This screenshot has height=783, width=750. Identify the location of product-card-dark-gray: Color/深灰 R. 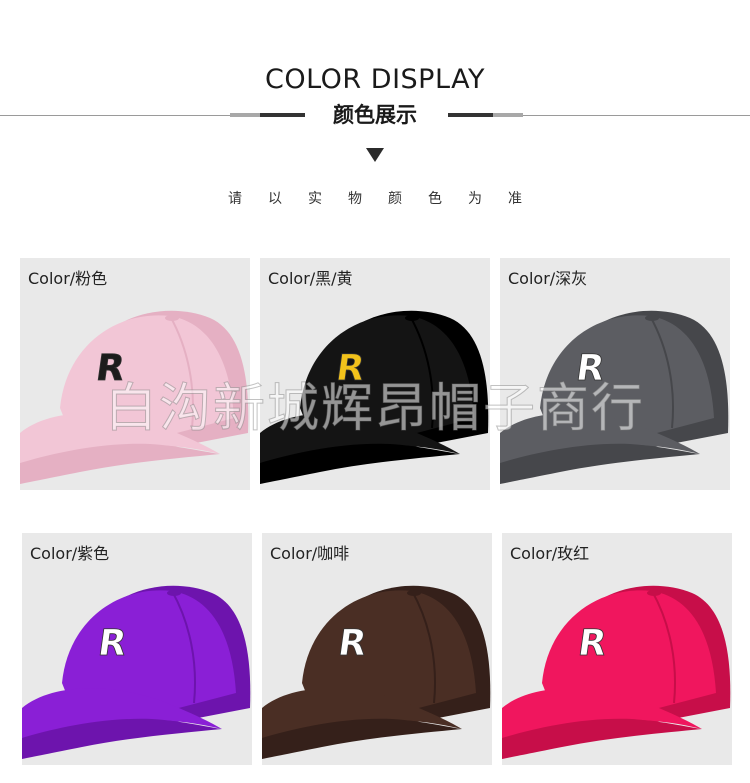
(615, 374).